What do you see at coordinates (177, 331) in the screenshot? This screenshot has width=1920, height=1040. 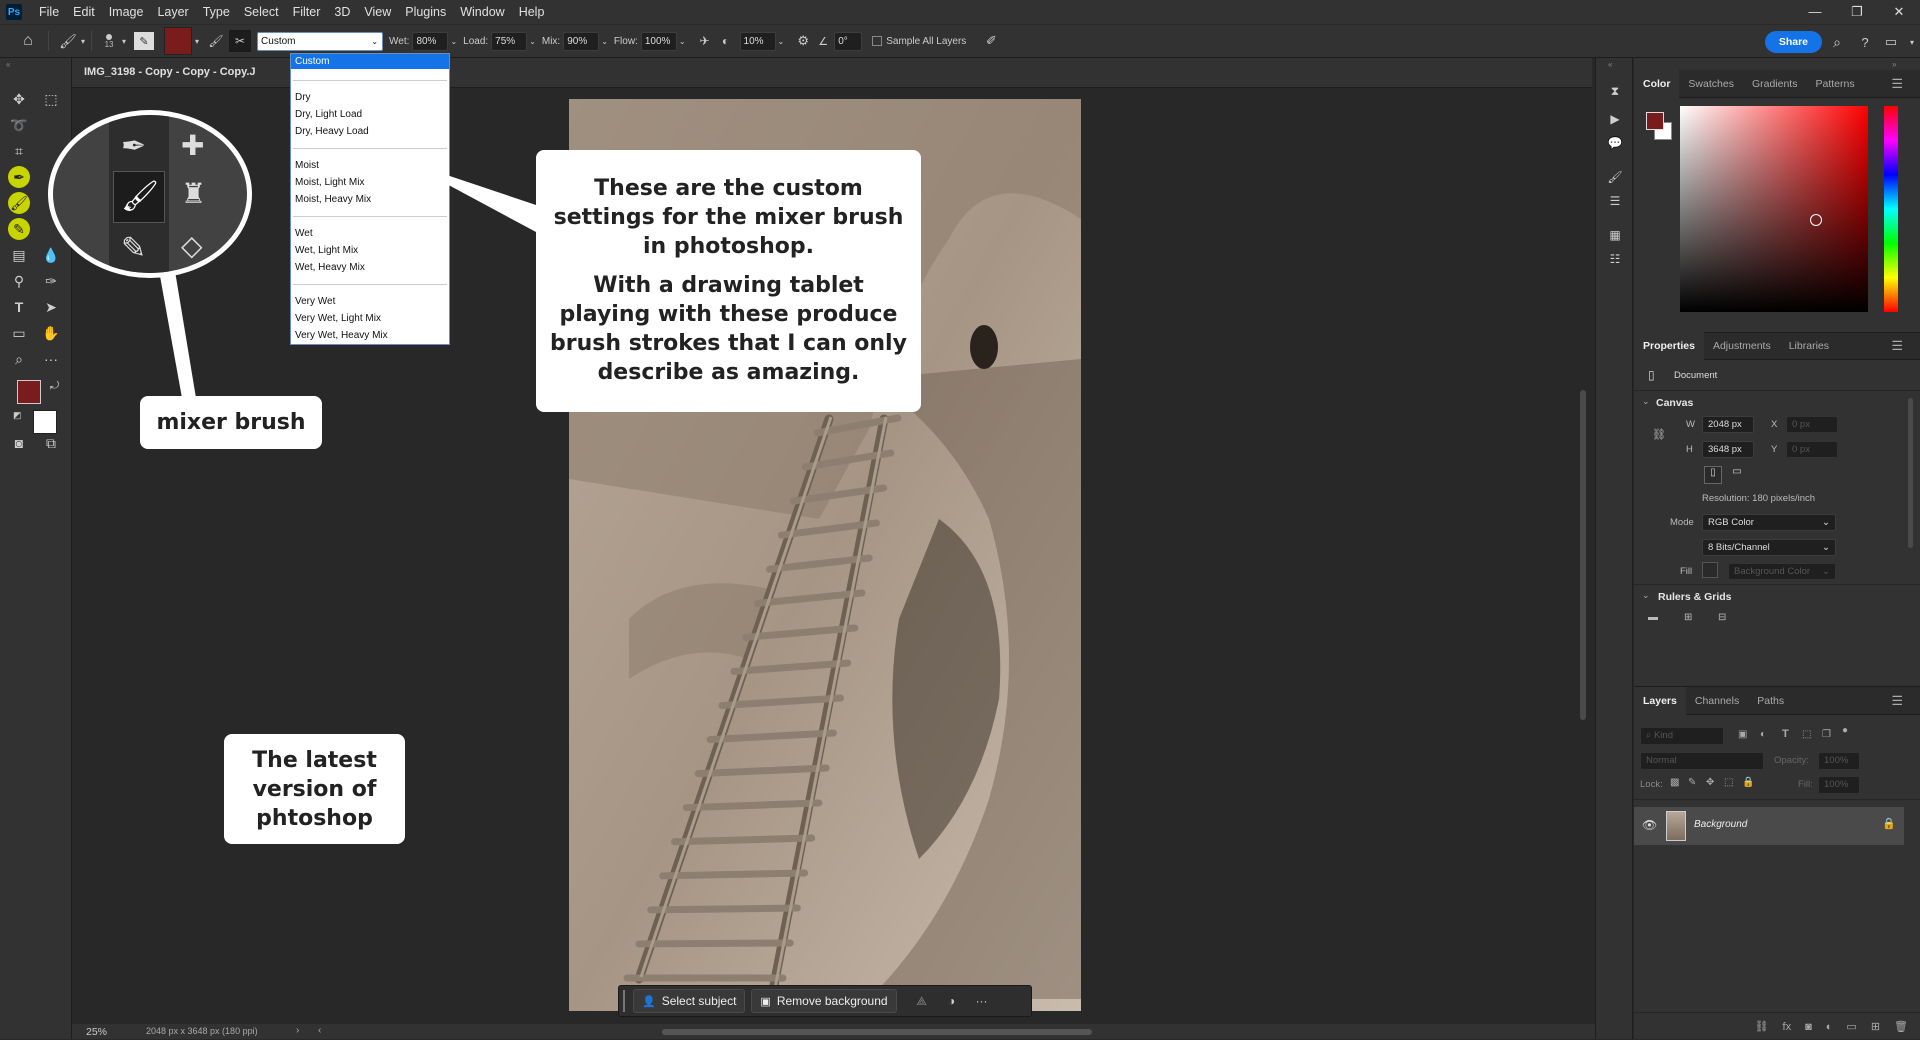 I see `callout-mixer-pointer` at bounding box center [177, 331].